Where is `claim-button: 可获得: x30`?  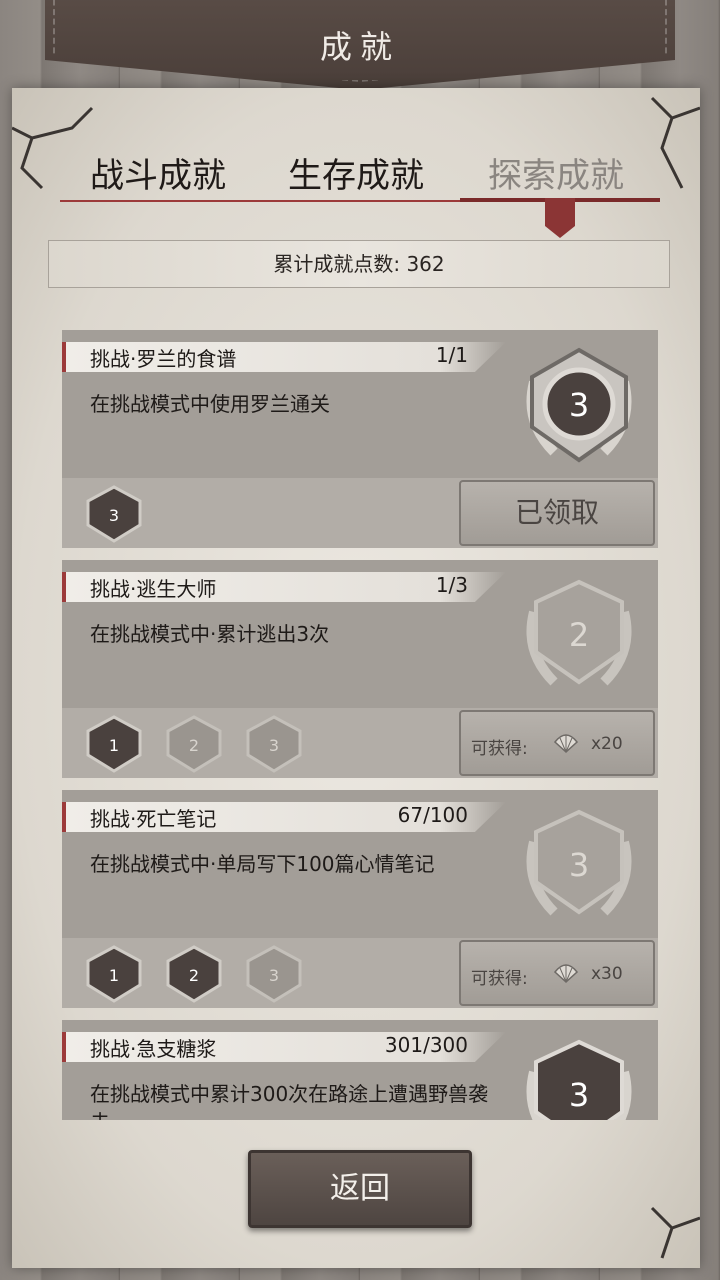
claim-button: 可获得: x30 is located at coordinates (557, 973).